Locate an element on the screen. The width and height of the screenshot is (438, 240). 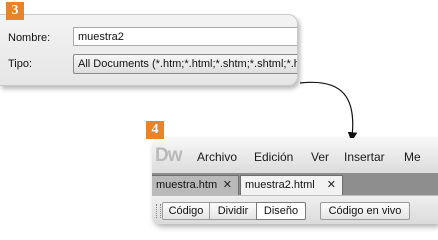
menu-insertar: Insertar is located at coordinates (364, 157).